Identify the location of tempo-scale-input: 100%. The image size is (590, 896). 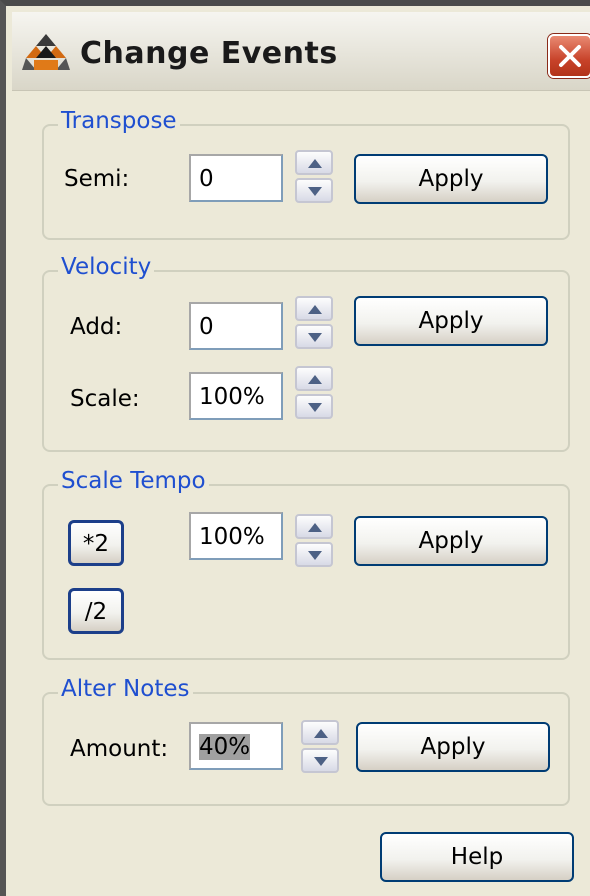
(236, 536).